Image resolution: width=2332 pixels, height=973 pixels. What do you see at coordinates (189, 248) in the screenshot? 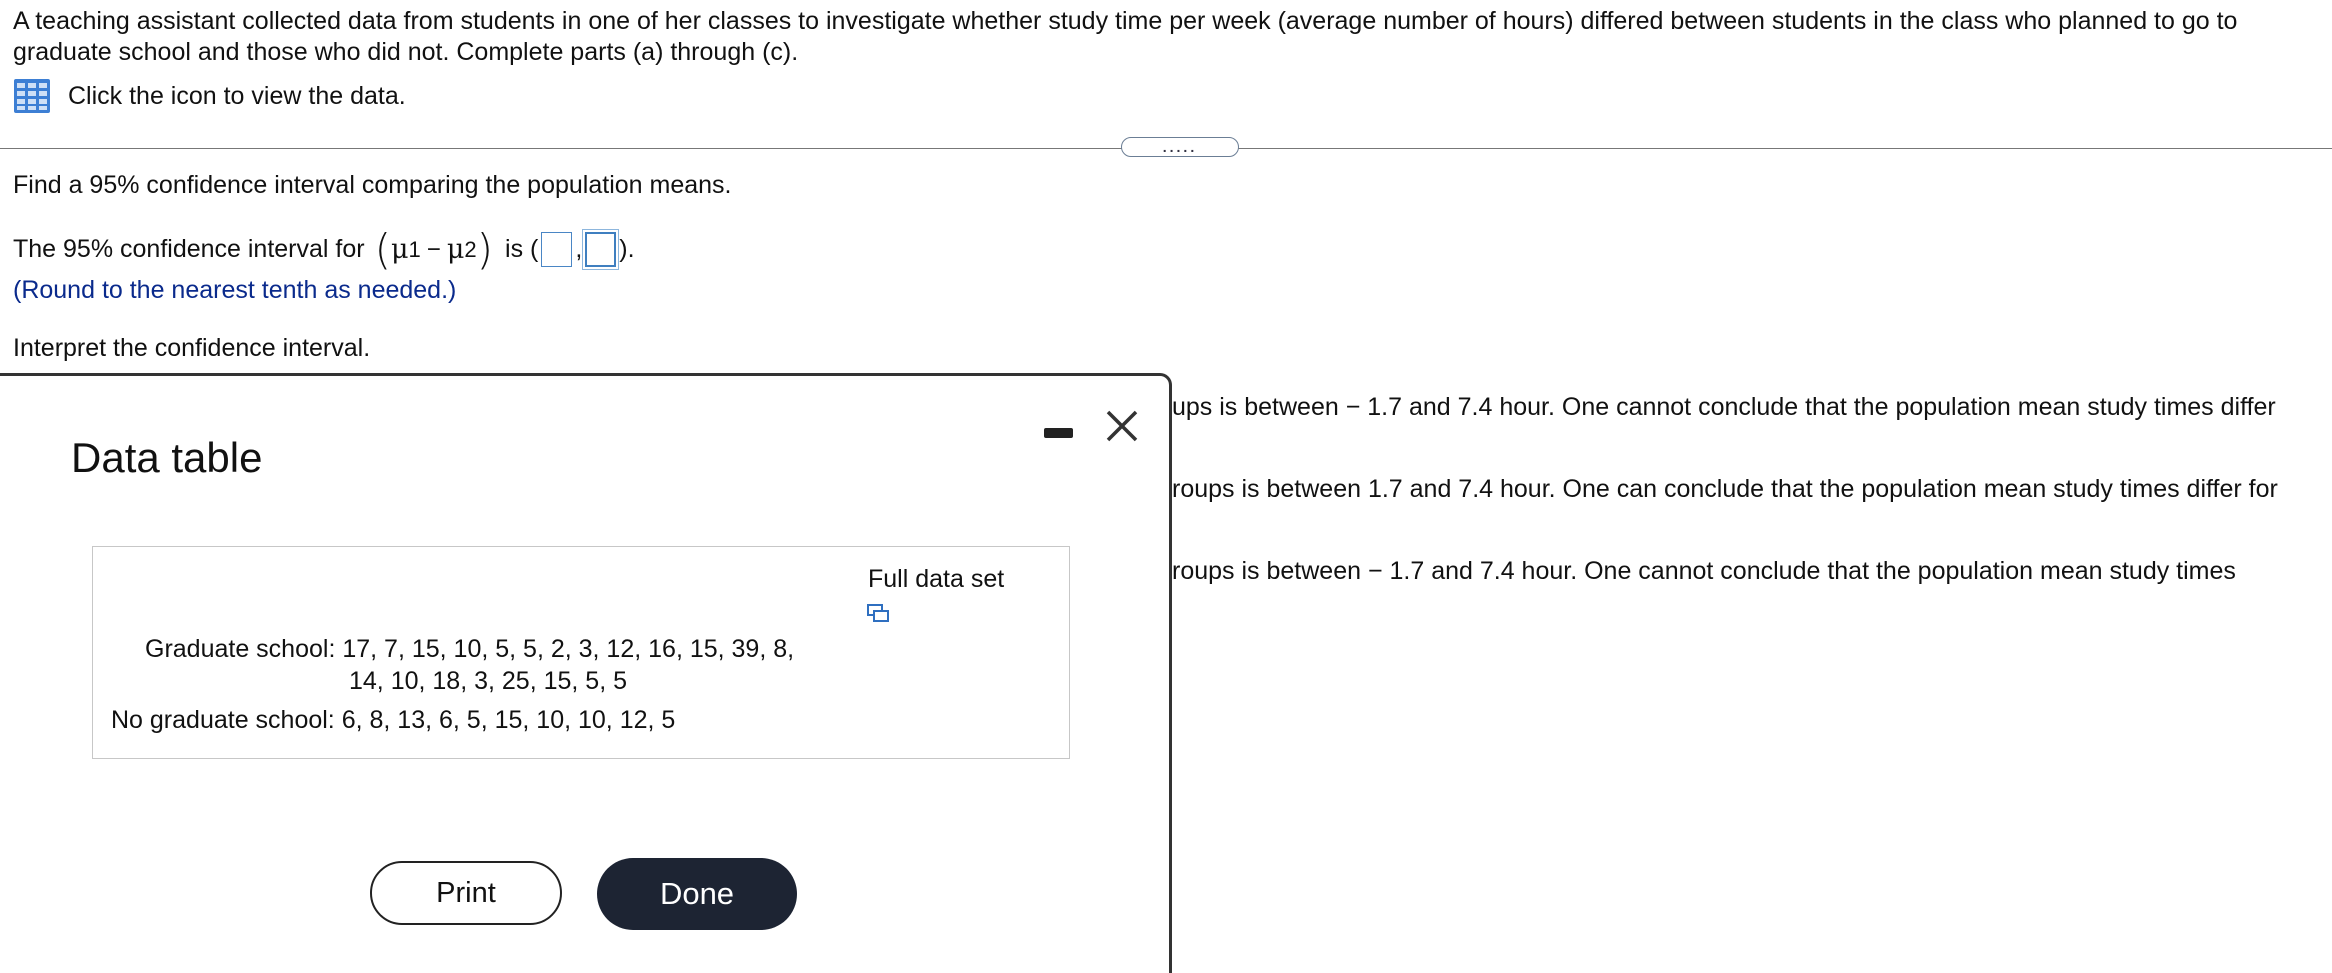
I see `ci-prefix: The 95% confidence interval for` at bounding box center [189, 248].